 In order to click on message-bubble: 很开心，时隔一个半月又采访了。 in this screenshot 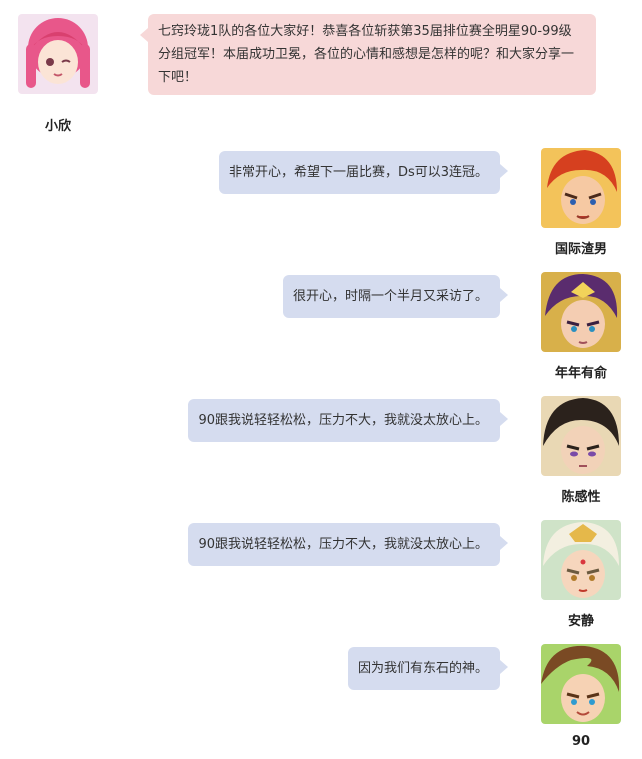, I will do `click(395, 296)`.